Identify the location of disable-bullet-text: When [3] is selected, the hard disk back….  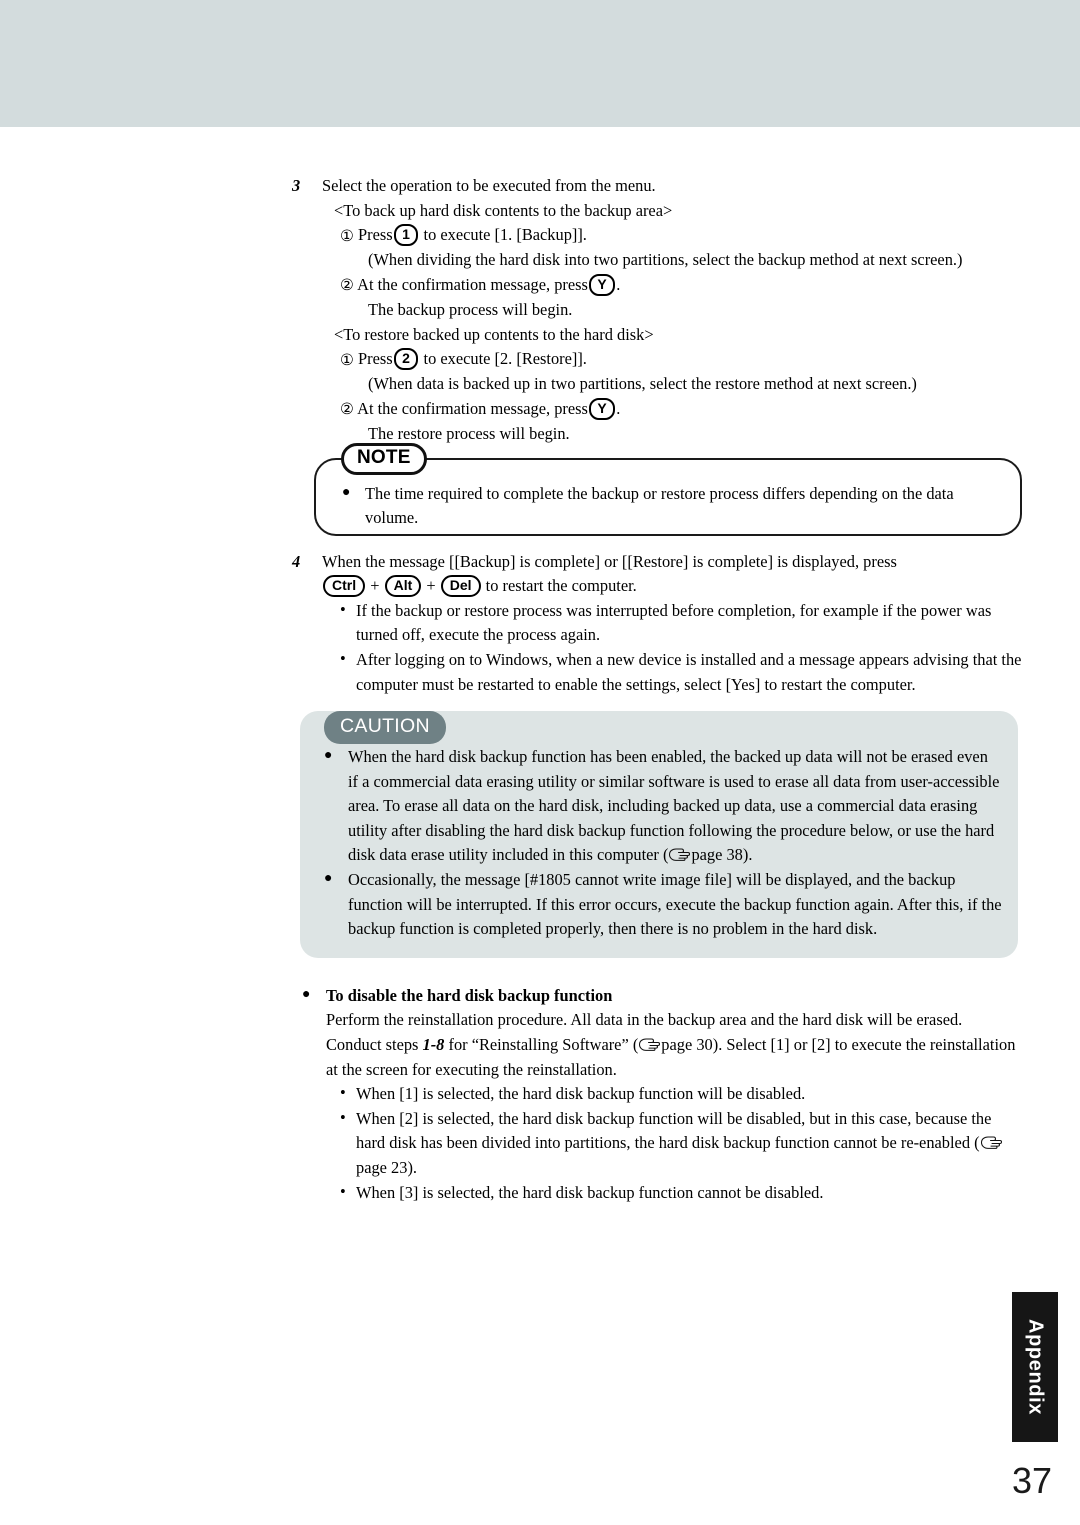
(590, 1192).